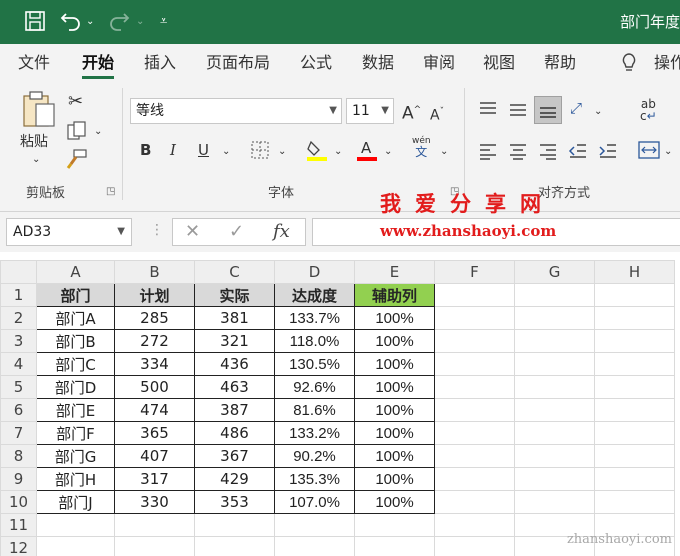  What do you see at coordinates (548, 153) in the screenshot?
I see `align-right-icon` at bounding box center [548, 153].